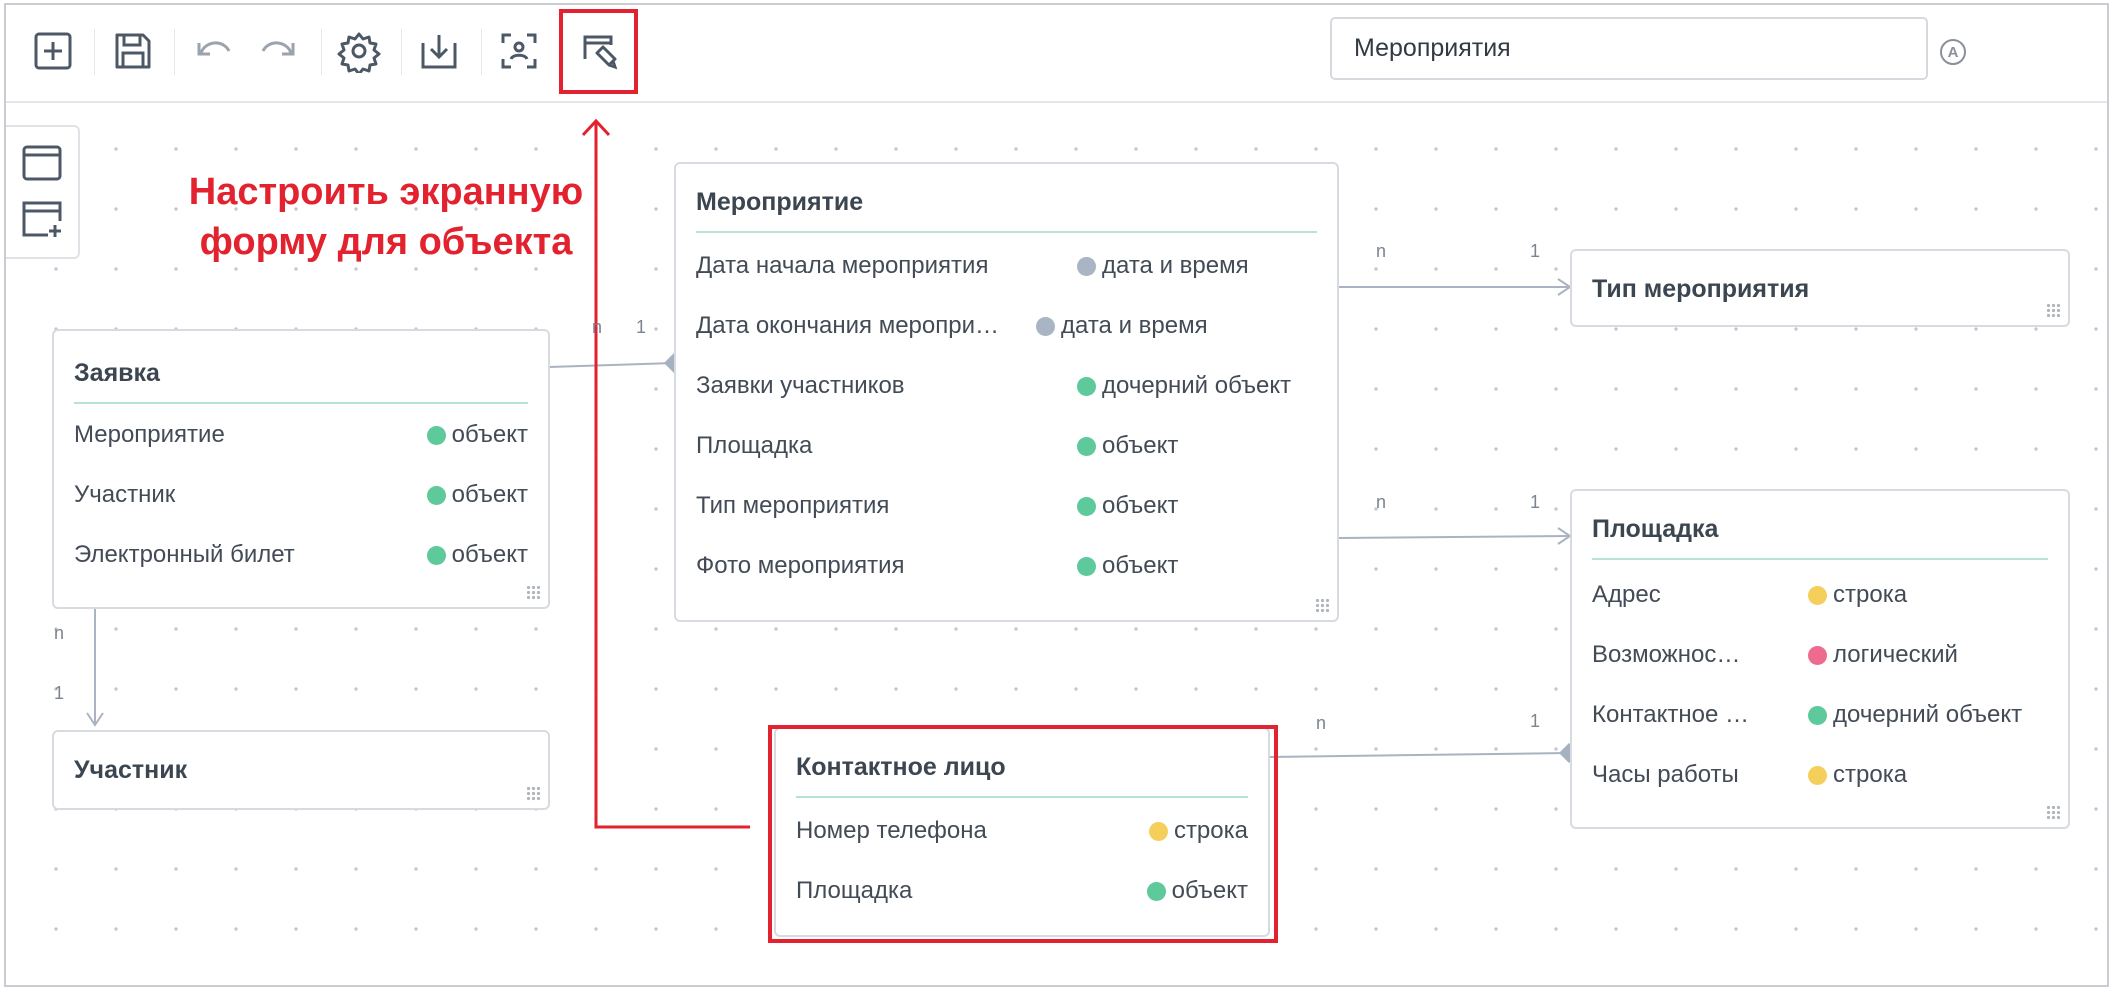 The image size is (2122, 996). What do you see at coordinates (1381, 251) in the screenshot?
I see `rel-meropriyatie-tip-from: n` at bounding box center [1381, 251].